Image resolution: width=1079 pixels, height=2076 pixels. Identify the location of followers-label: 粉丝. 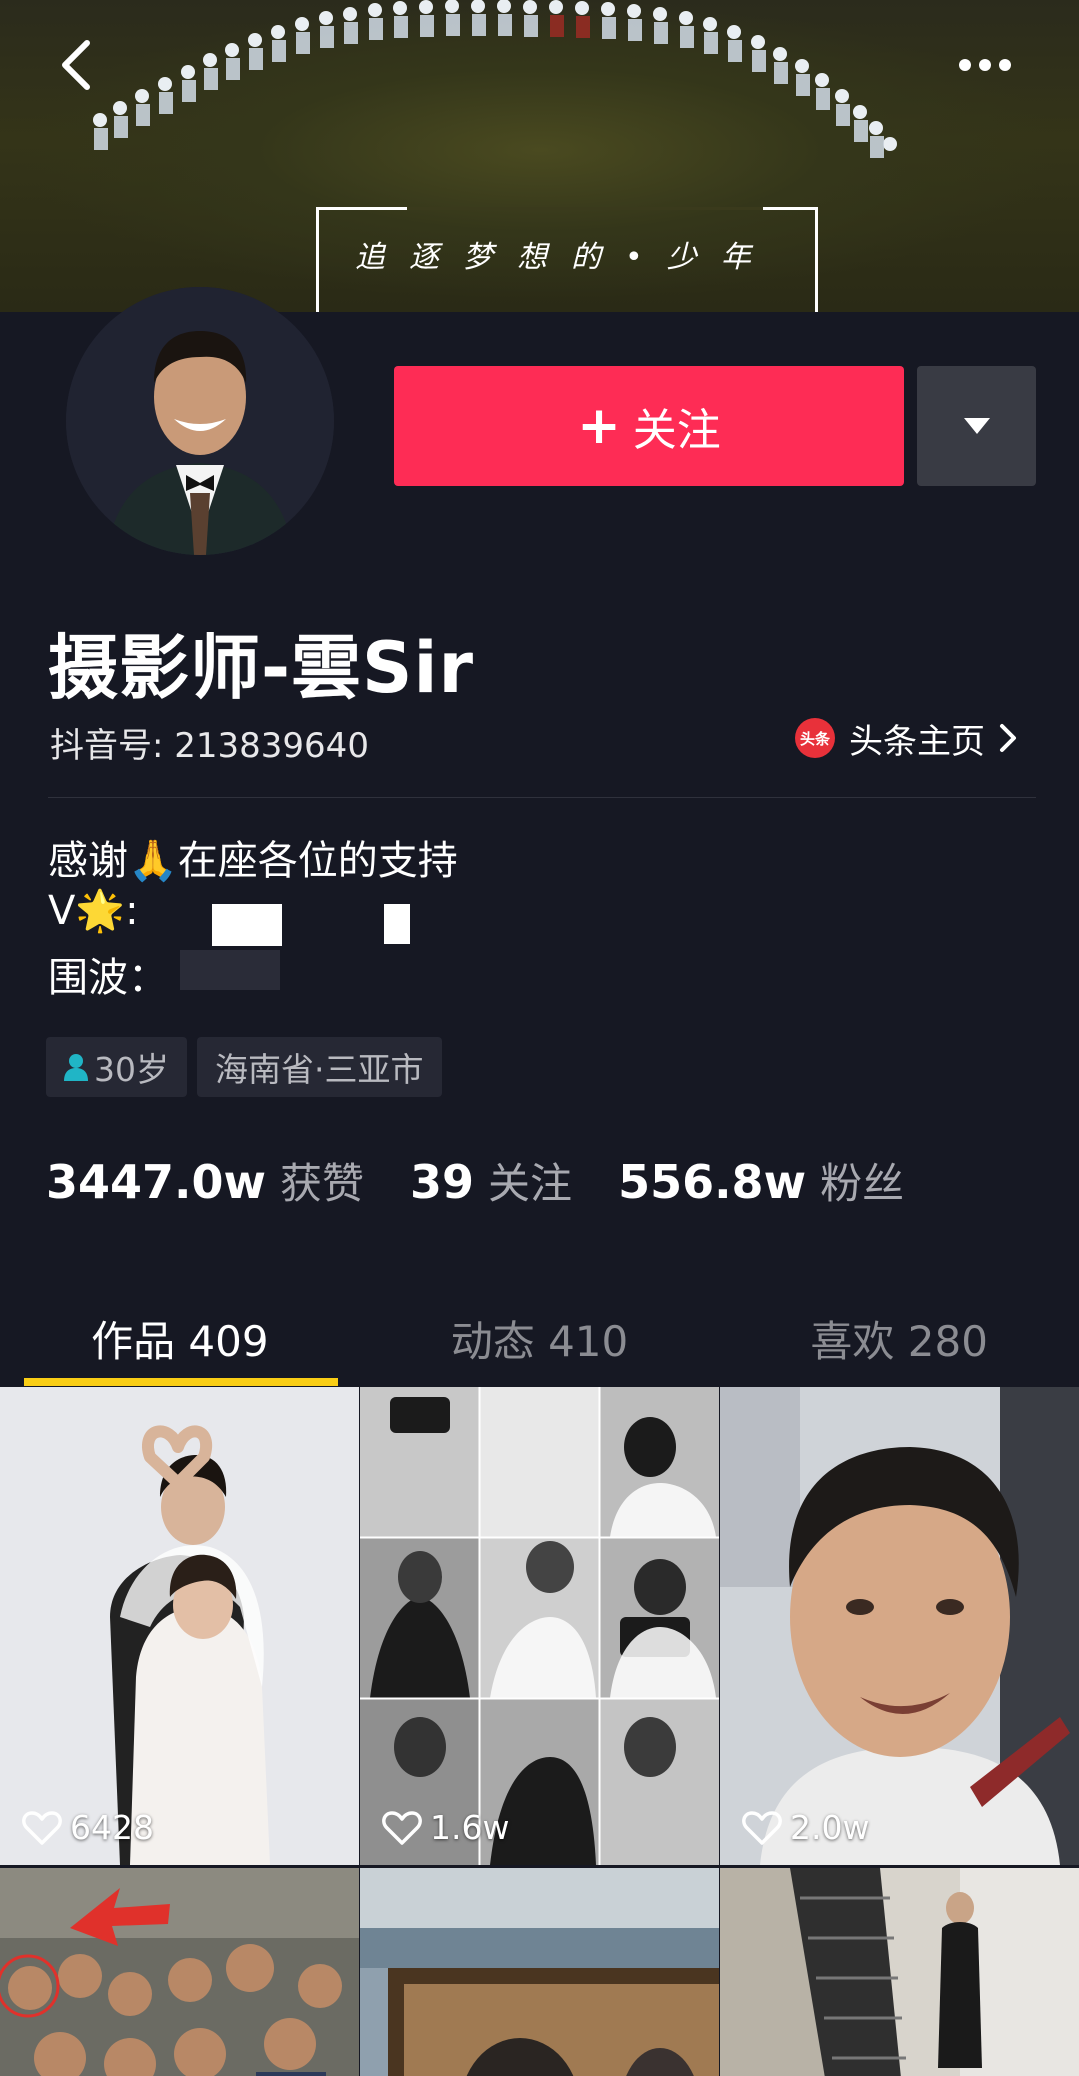
(862, 1183).